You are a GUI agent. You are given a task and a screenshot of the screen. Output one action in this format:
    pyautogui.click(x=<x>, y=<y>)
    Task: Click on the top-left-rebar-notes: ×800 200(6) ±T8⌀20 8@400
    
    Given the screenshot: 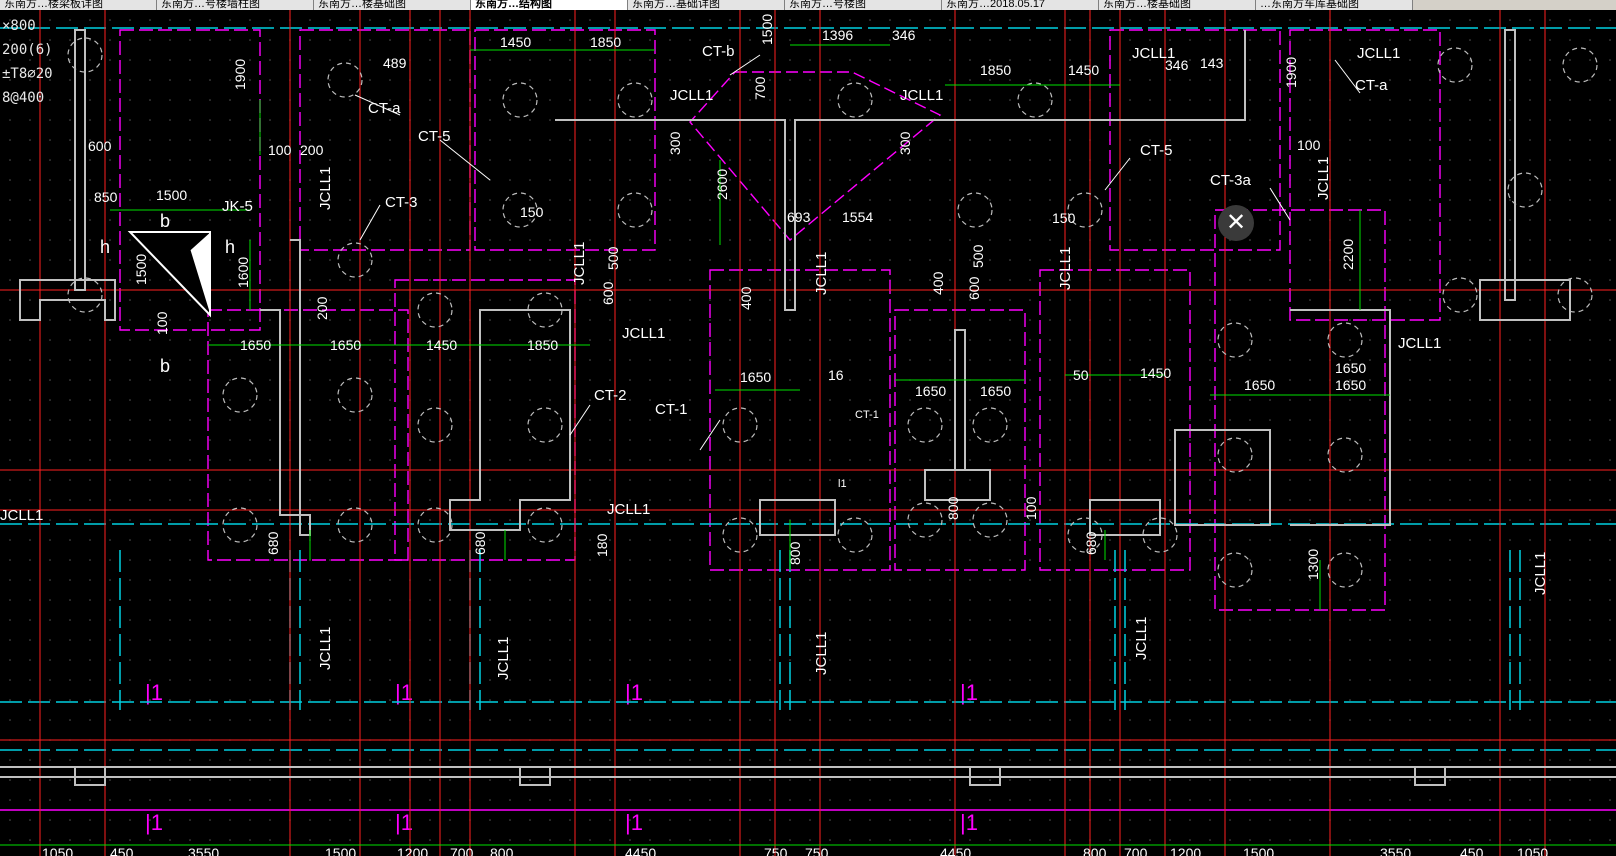 What is the action you would take?
    pyautogui.click(x=27, y=62)
    